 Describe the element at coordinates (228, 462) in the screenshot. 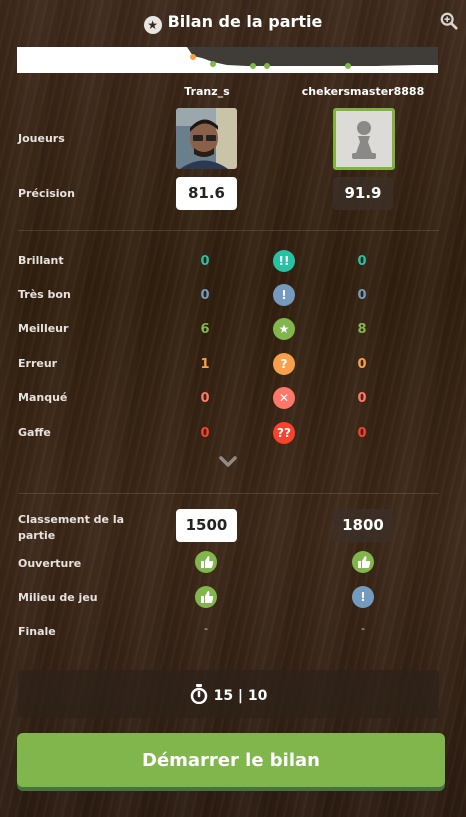

I see `chevron-down-icon` at that location.